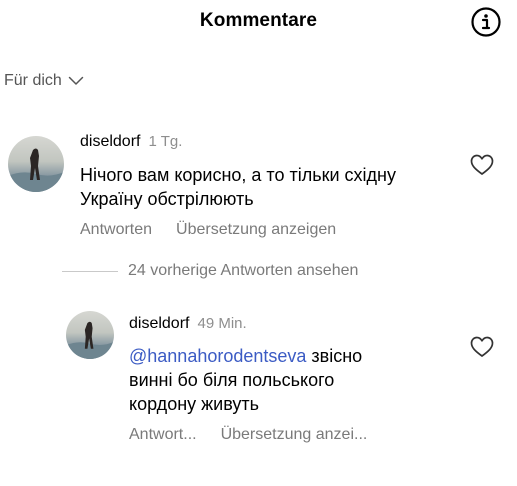  I want to click on header: Kommentare, so click(258, 23).